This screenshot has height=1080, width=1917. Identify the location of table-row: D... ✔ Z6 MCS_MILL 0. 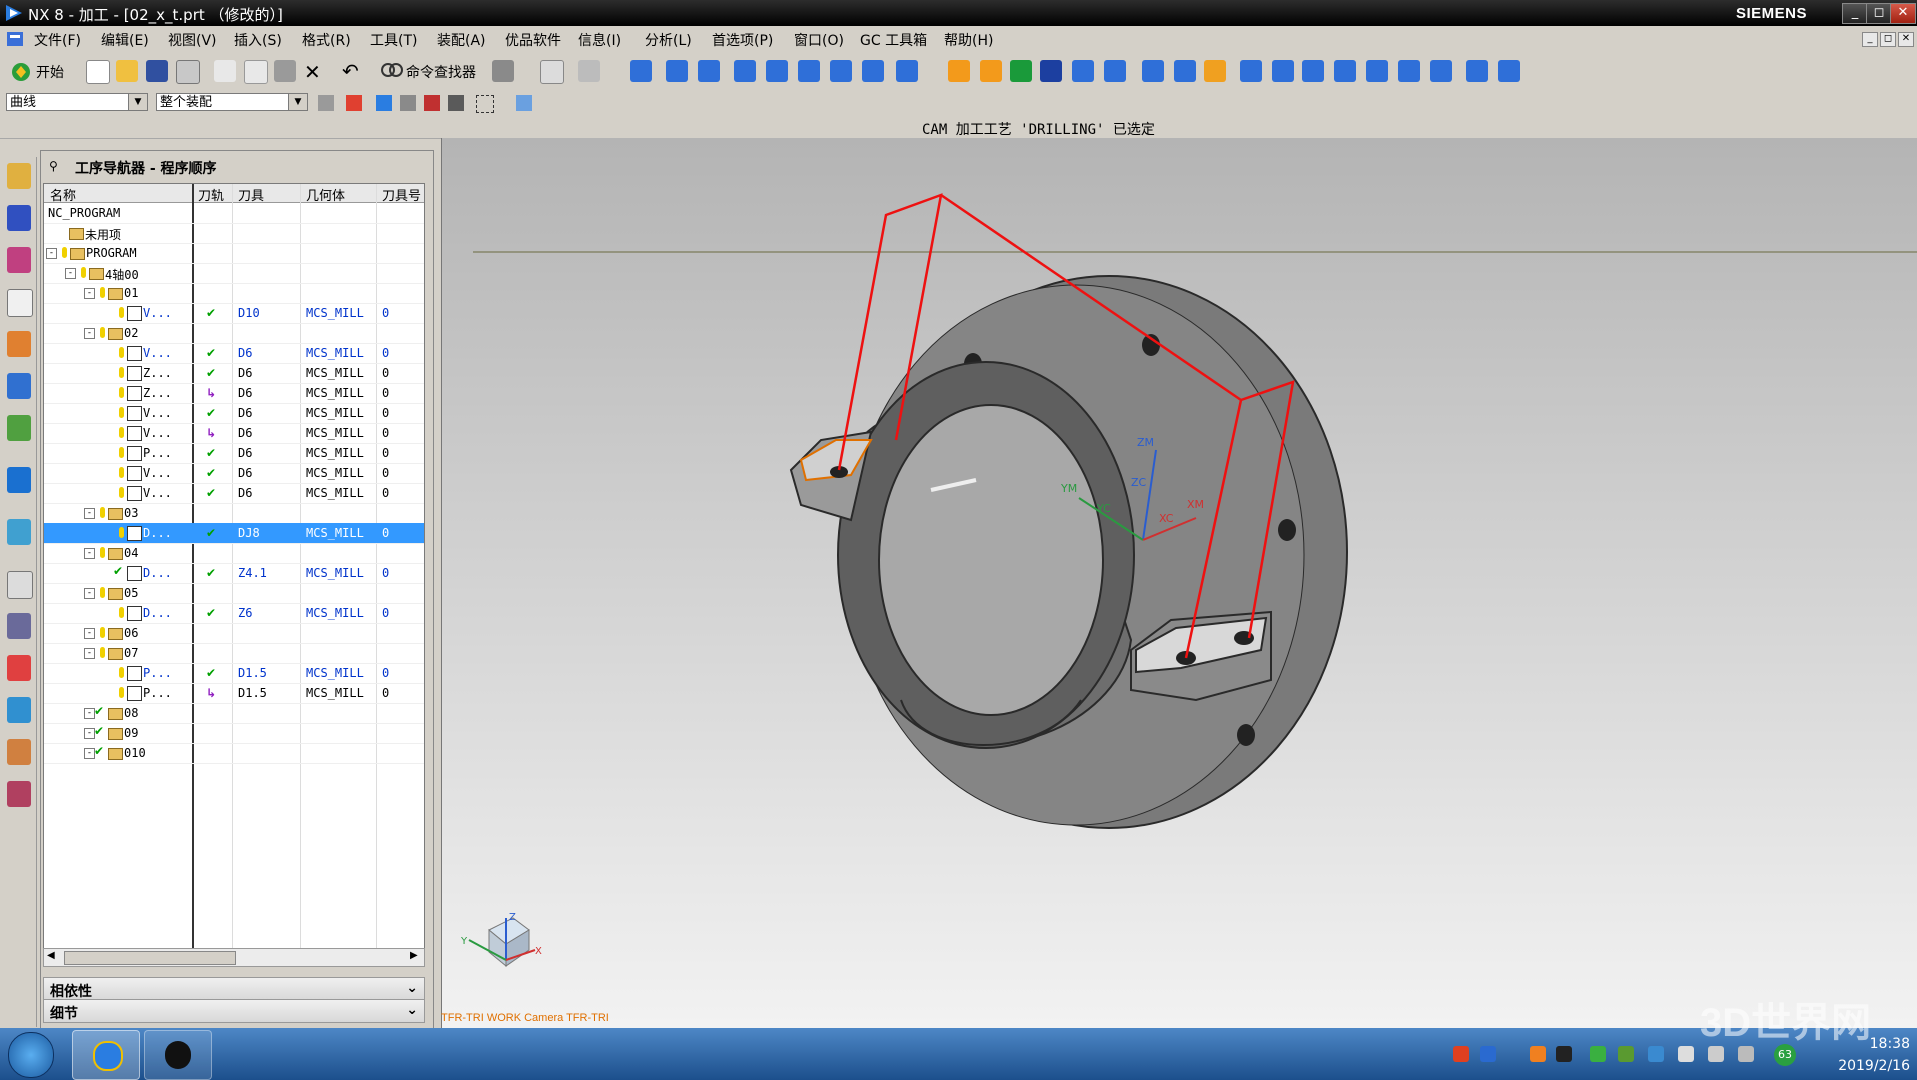
(234, 613).